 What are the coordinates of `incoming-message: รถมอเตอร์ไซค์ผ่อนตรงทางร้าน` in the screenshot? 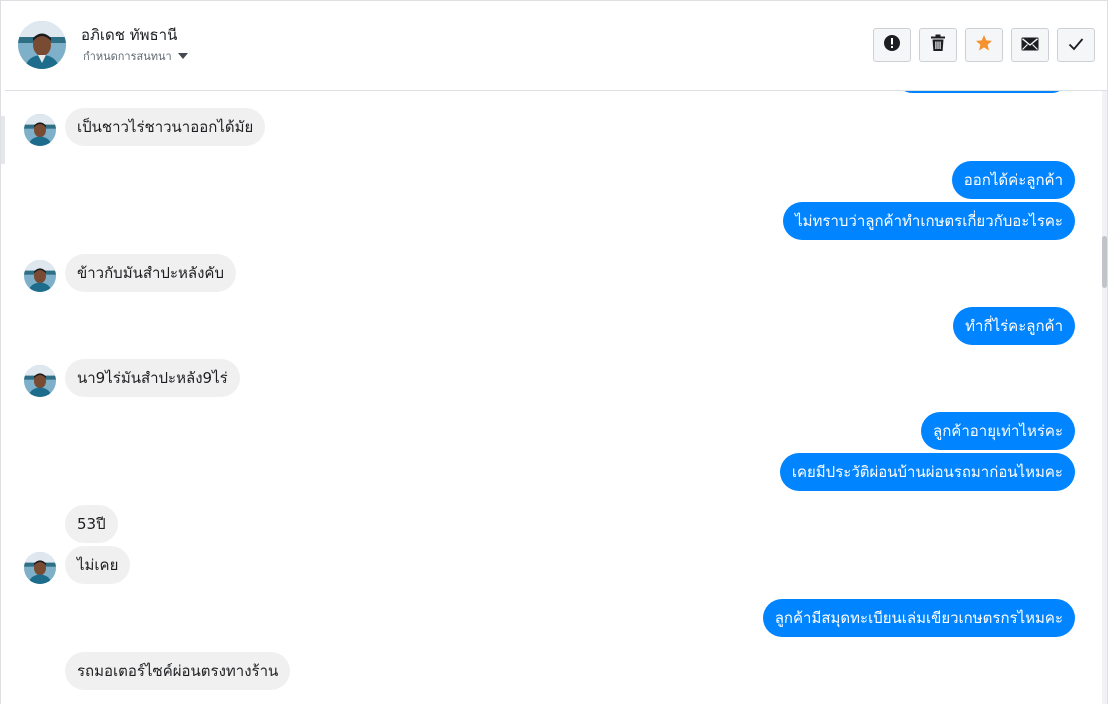 It's located at (178, 671).